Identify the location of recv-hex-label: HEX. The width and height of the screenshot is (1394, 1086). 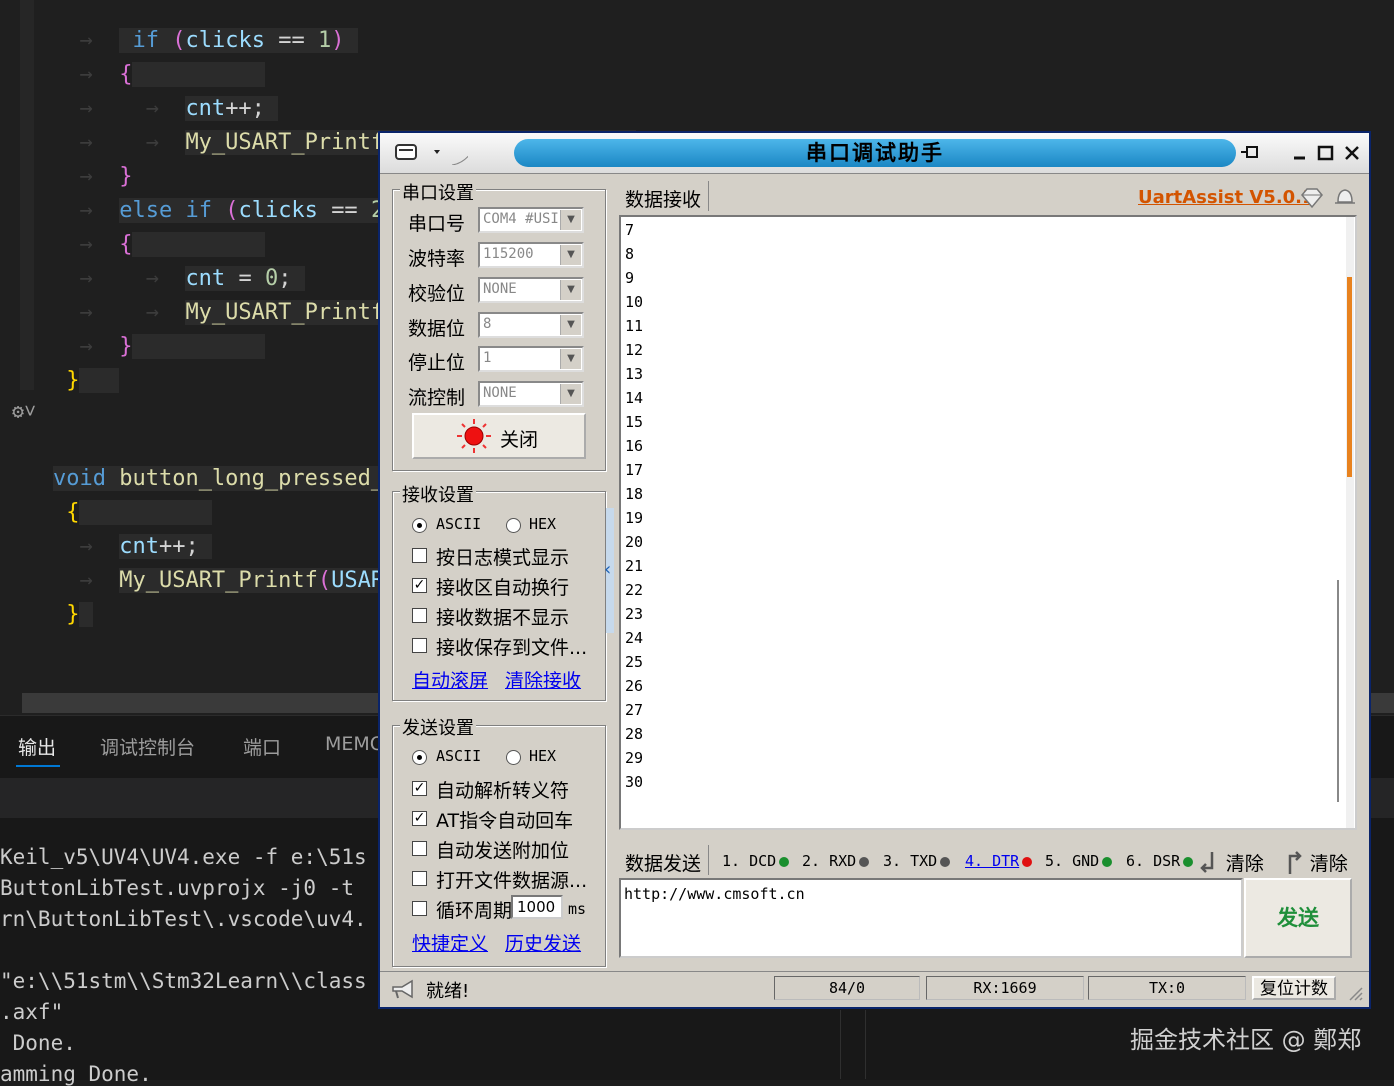
(543, 524).